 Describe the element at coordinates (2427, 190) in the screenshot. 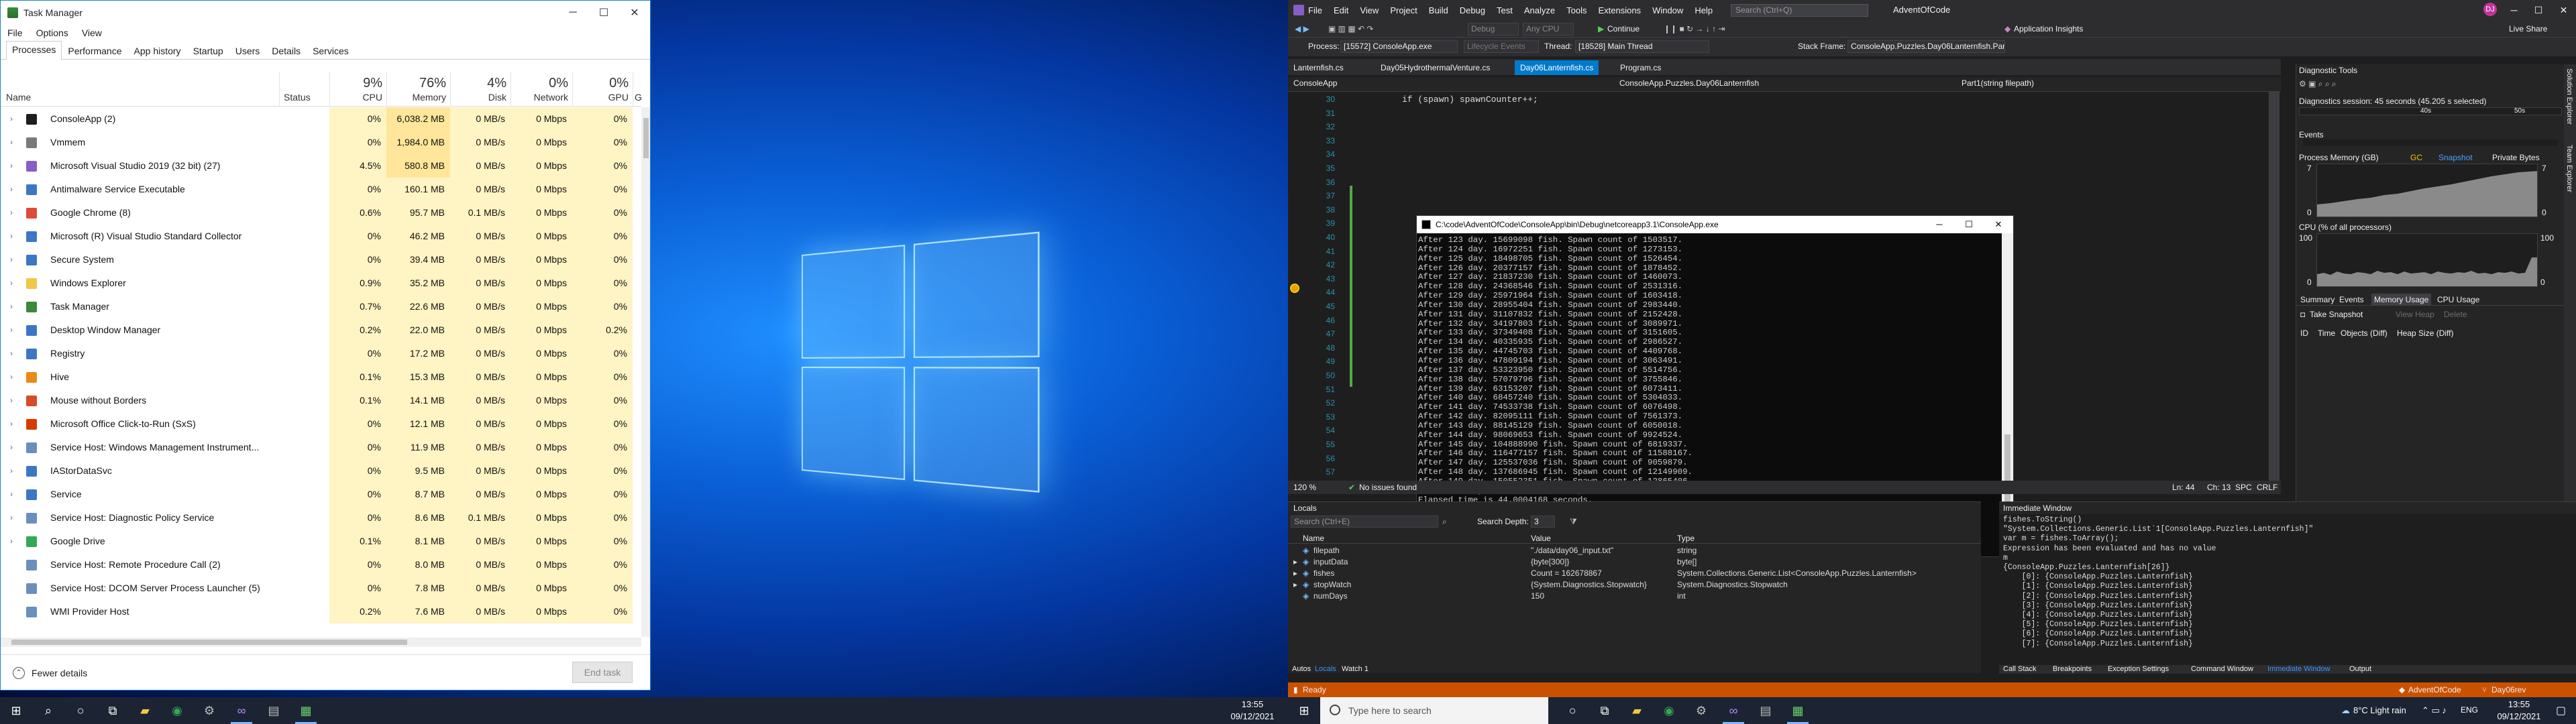

I see `memory-usage-graph` at that location.